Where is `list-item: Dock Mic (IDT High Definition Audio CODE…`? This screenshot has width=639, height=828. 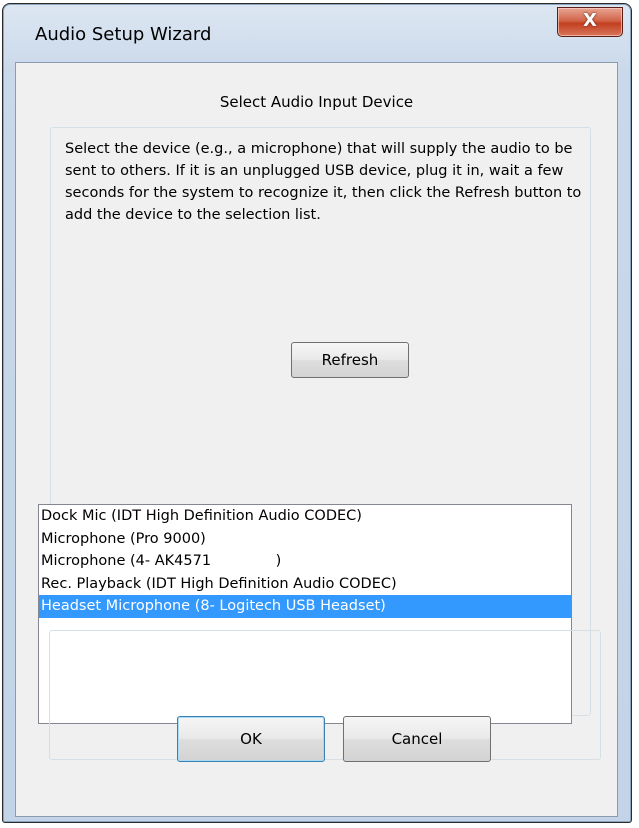
list-item: Dock Mic (IDT High Definition Audio CODE… is located at coordinates (305, 516).